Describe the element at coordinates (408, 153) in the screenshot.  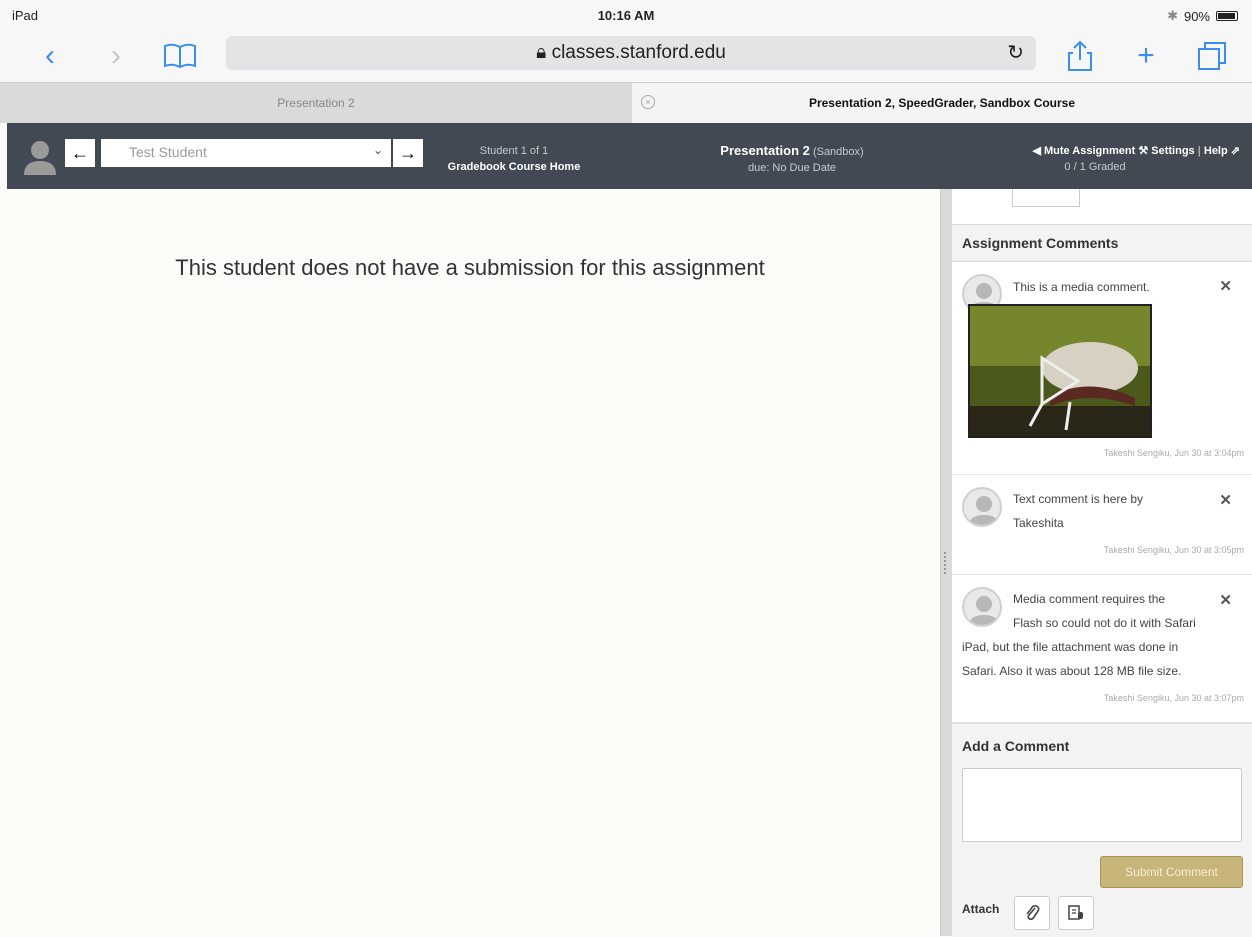
I see `next-student-button: →` at that location.